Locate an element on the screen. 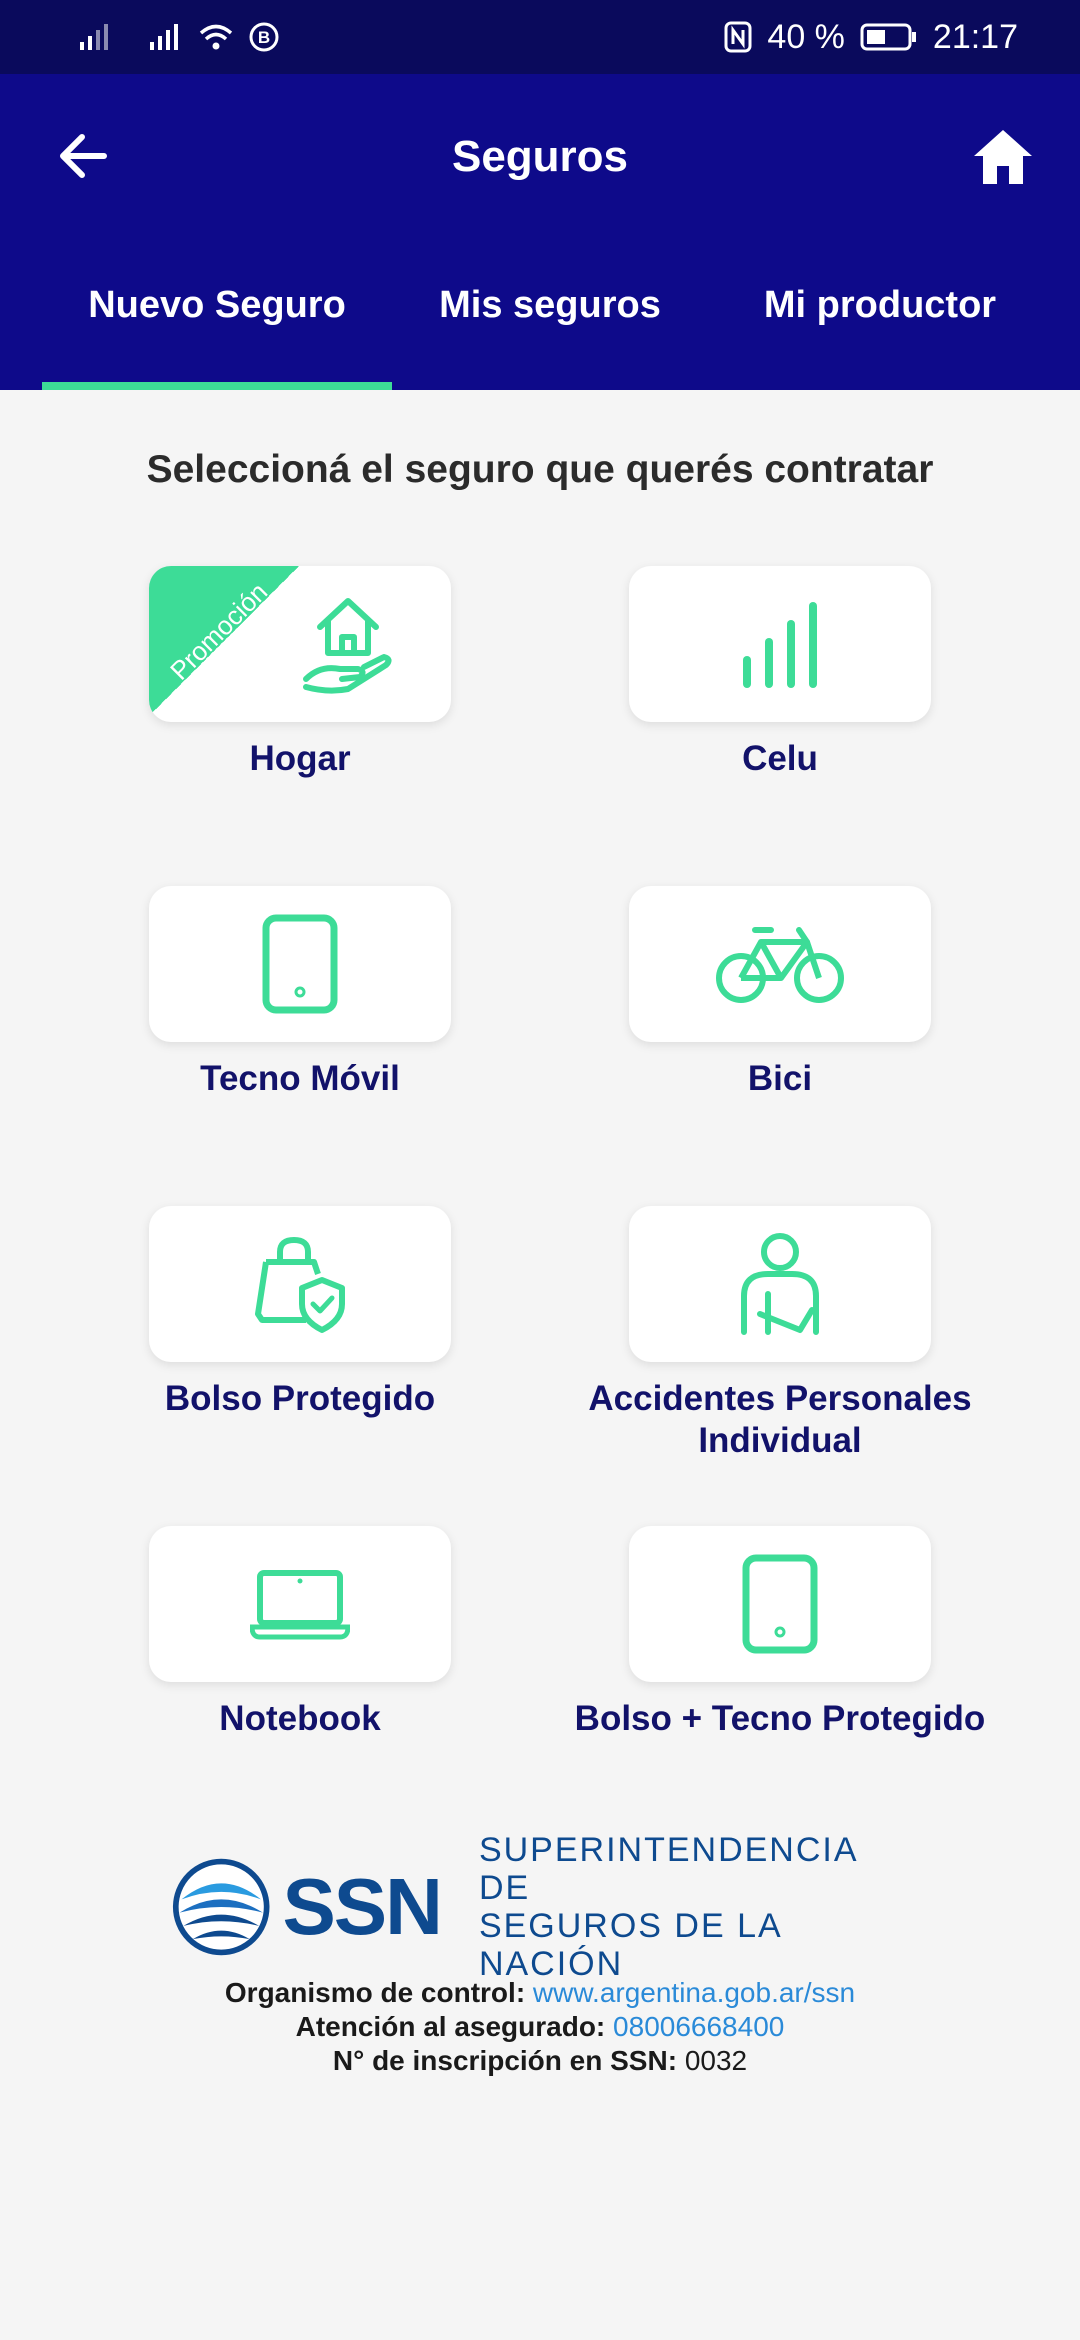  bicycle-icon is located at coordinates (780, 965).